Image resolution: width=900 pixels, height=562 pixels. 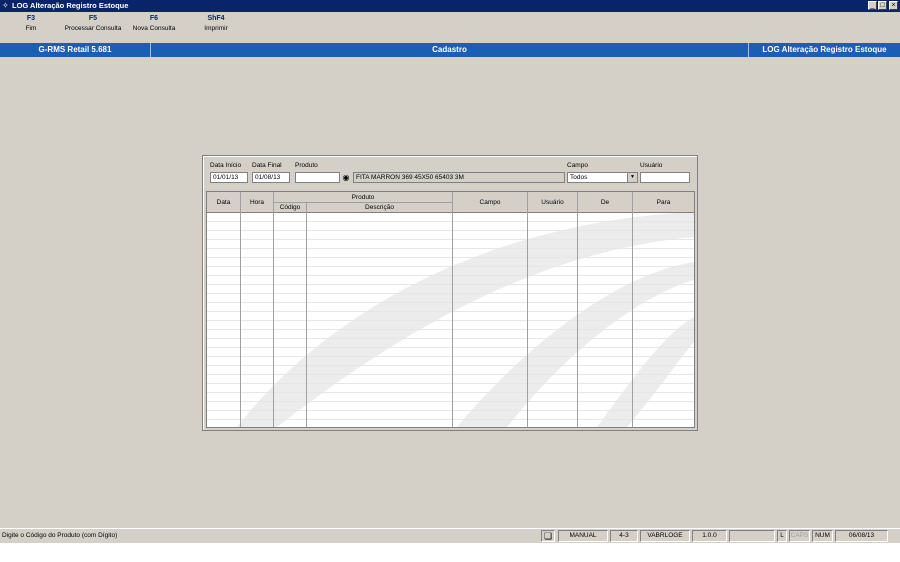 What do you see at coordinates (60, 535) in the screenshot?
I see `status-message: Digite o Código do Produto (com Dígito)` at bounding box center [60, 535].